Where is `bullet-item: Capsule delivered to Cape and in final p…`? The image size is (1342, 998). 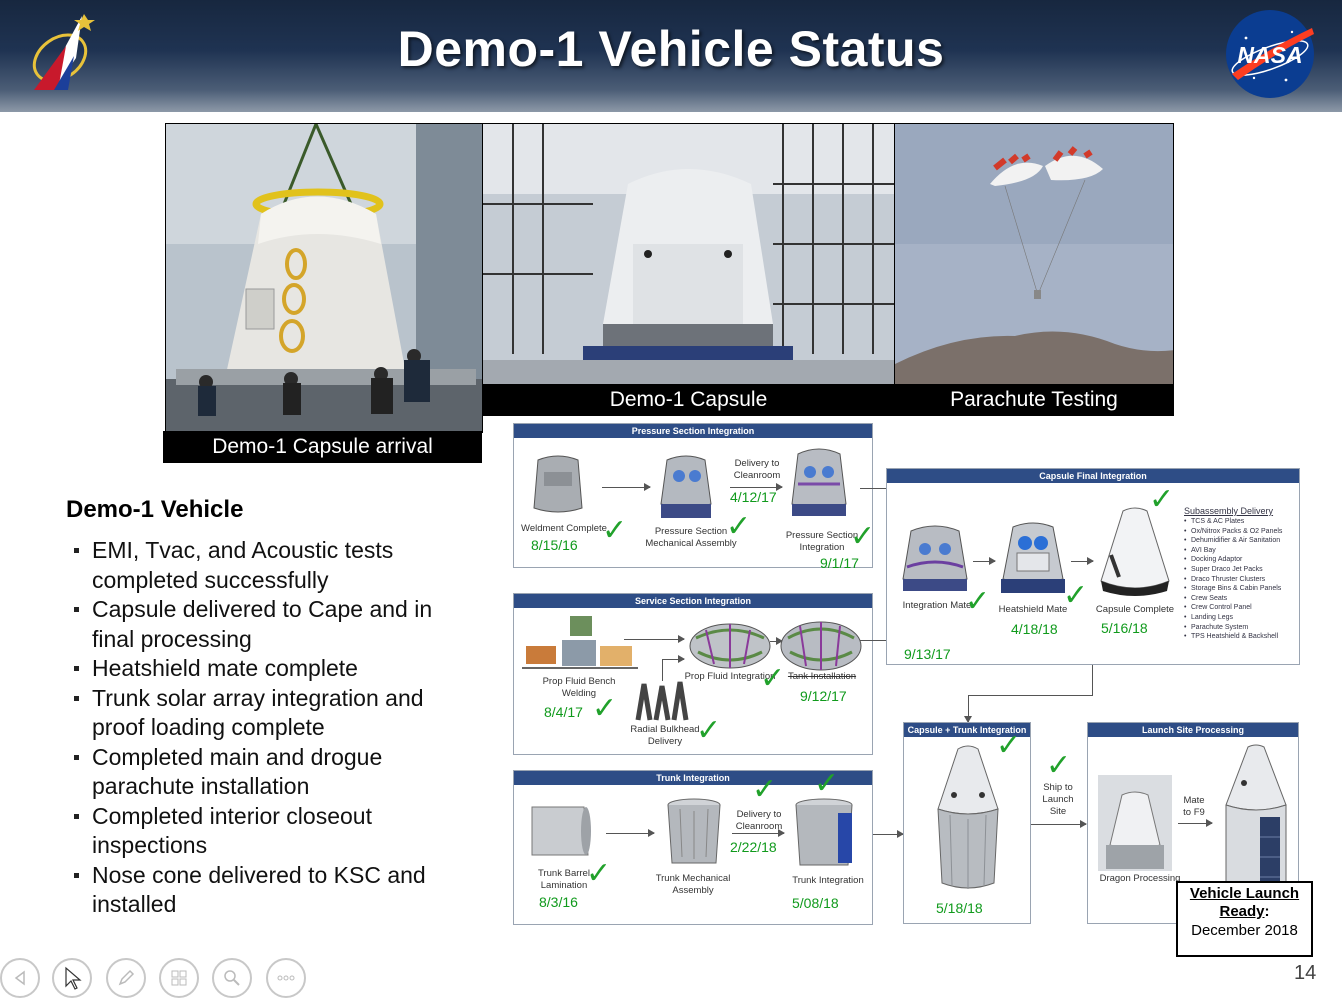 bullet-item: Capsule delivered to Cape and in final p… is located at coordinates (274, 624).